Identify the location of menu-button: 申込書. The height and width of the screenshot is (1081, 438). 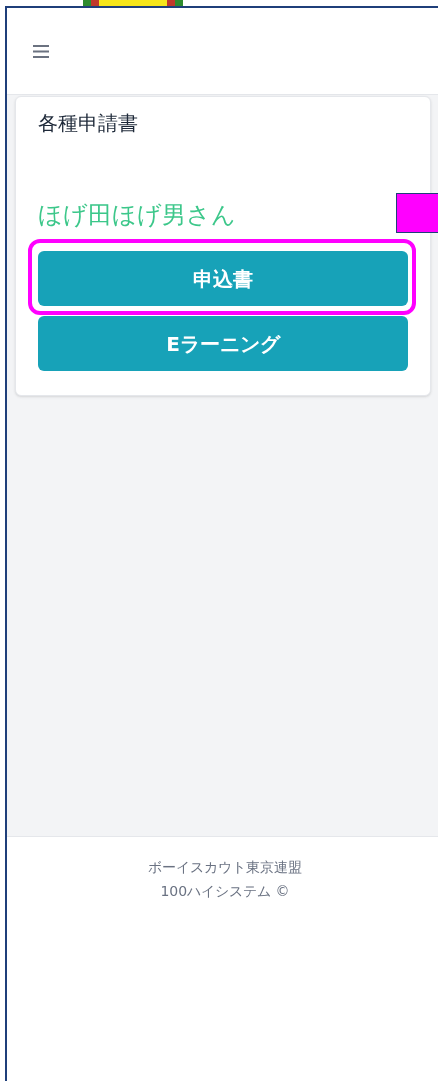
(223, 278).